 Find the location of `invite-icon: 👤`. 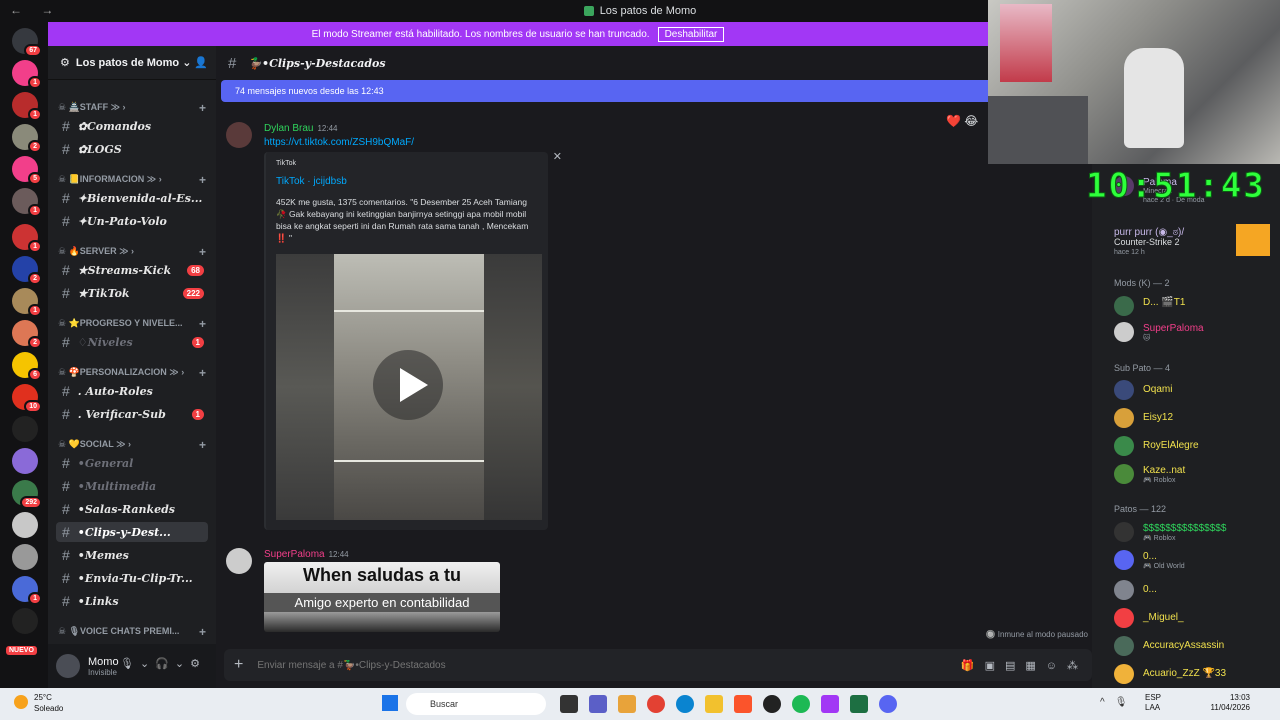

invite-icon: 👤 is located at coordinates (201, 62).